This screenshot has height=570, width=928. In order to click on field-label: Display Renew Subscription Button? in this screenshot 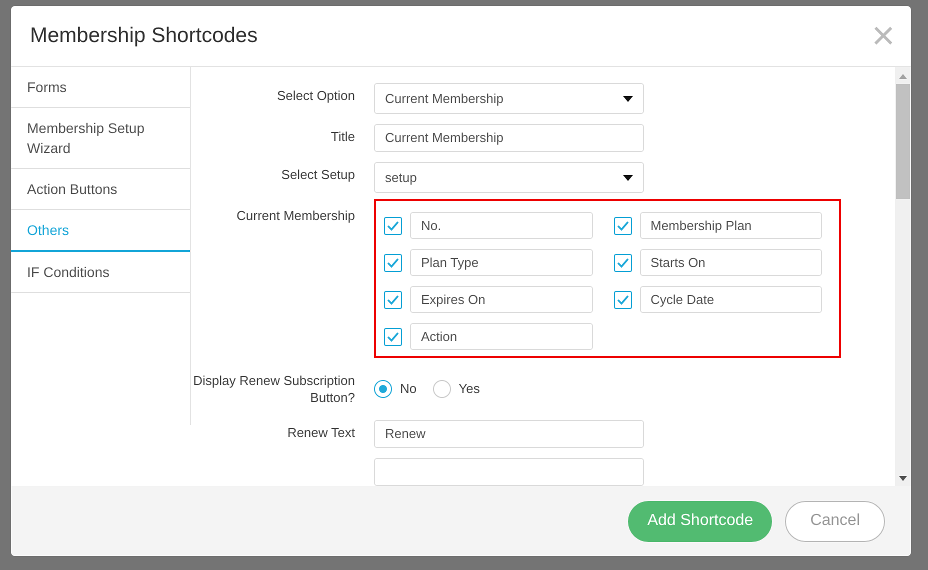, I will do `click(273, 389)`.